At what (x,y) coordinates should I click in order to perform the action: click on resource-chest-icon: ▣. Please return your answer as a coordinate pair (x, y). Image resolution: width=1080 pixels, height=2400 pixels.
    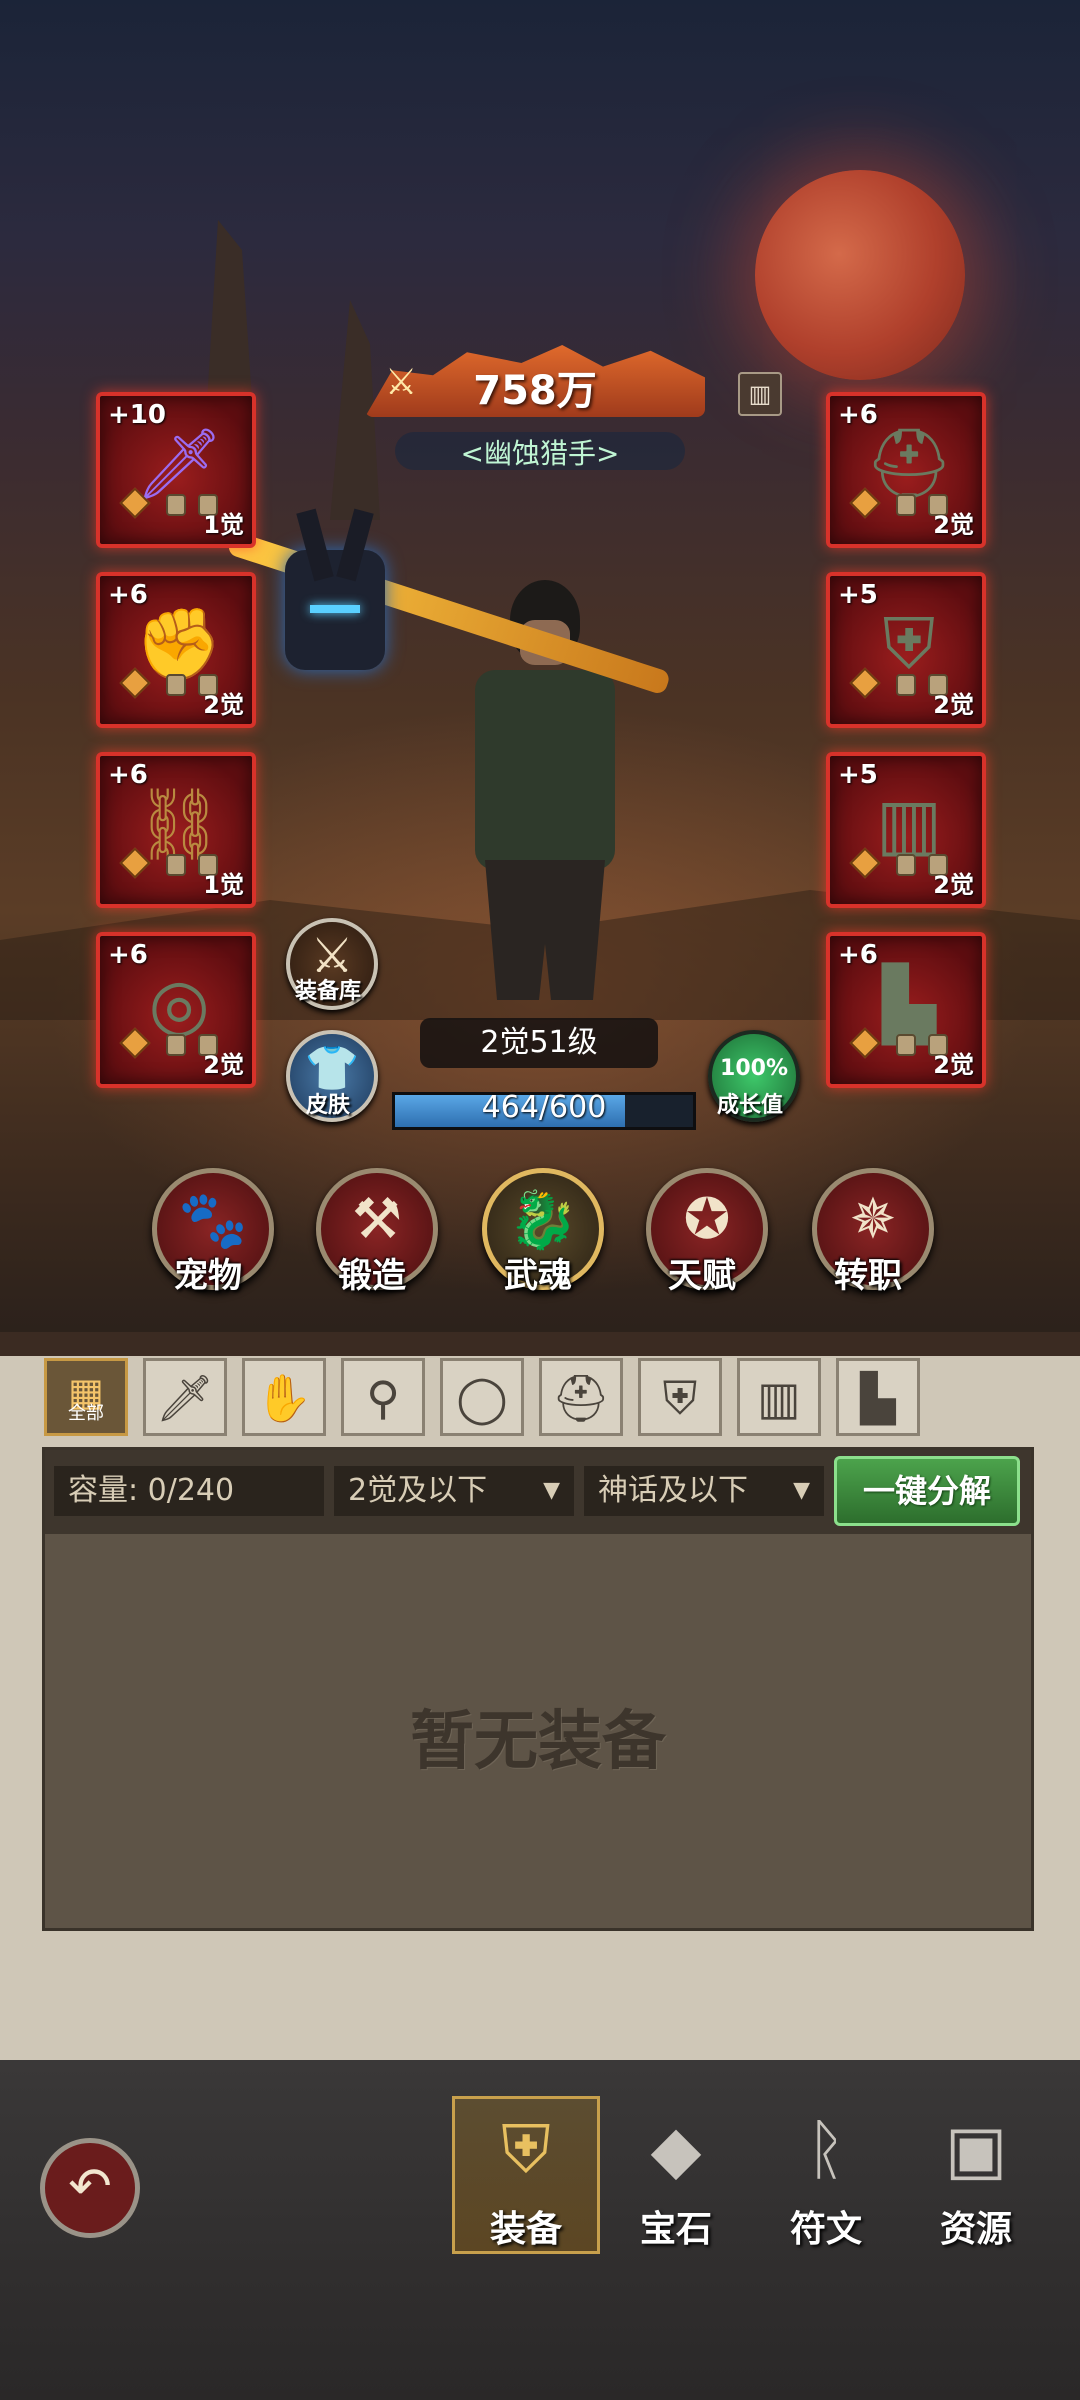
    Looking at the image, I should click on (976, 2149).